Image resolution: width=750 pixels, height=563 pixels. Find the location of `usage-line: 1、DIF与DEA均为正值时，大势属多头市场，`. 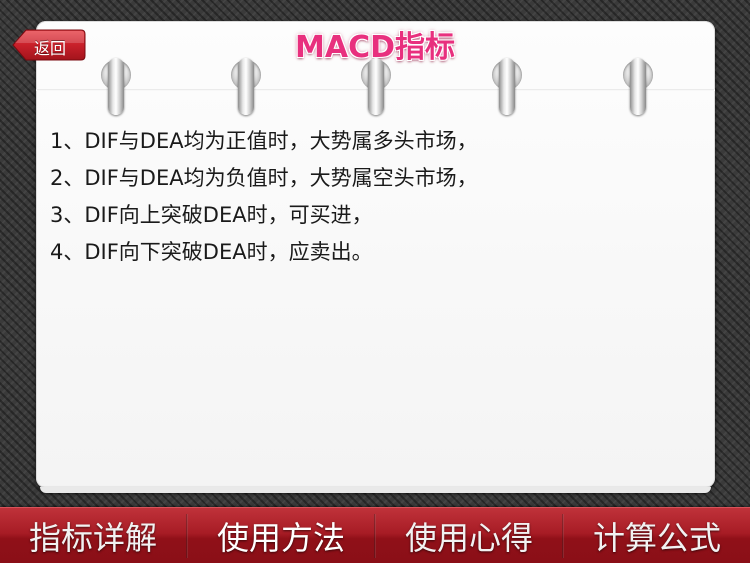

usage-line: 1、DIF与DEA均为正值时，大势属多头市场， is located at coordinates (264, 141).